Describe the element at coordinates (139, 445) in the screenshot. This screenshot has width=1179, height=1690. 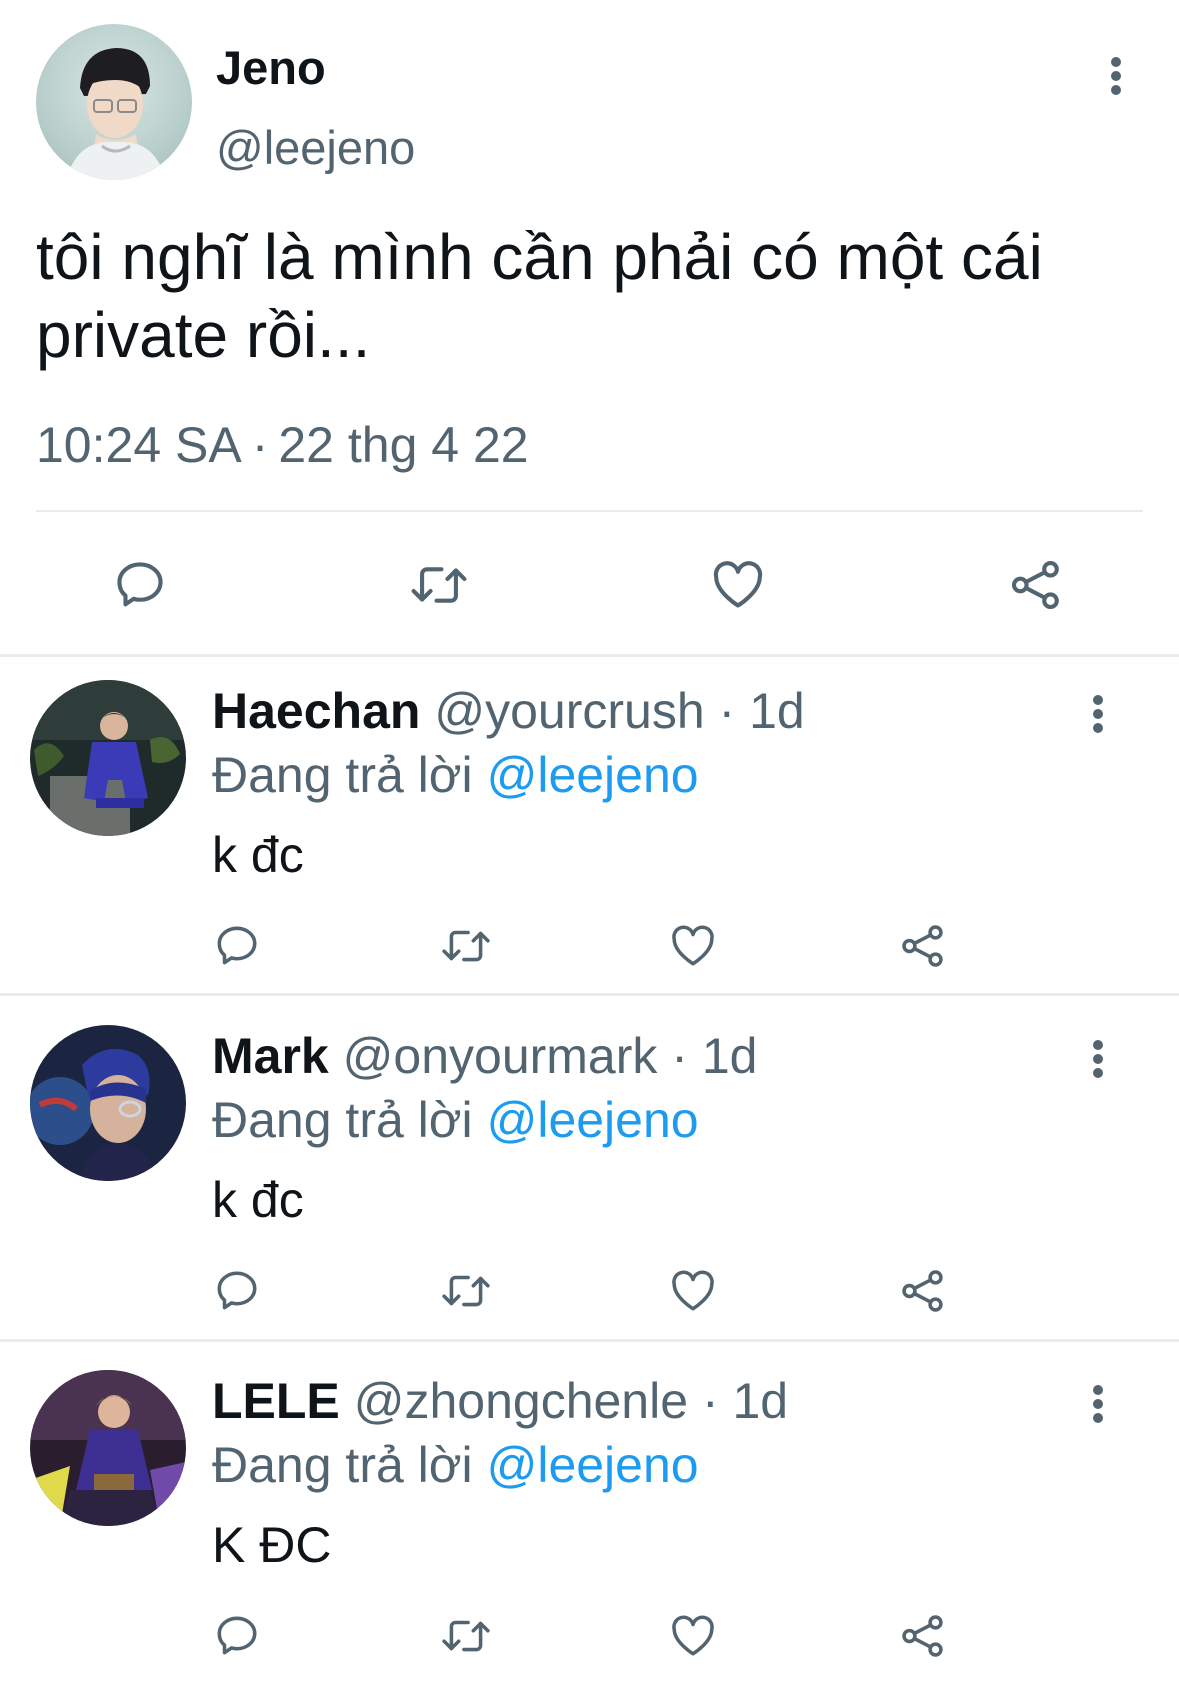
I see `tweet-time: 10:24 SA` at that location.